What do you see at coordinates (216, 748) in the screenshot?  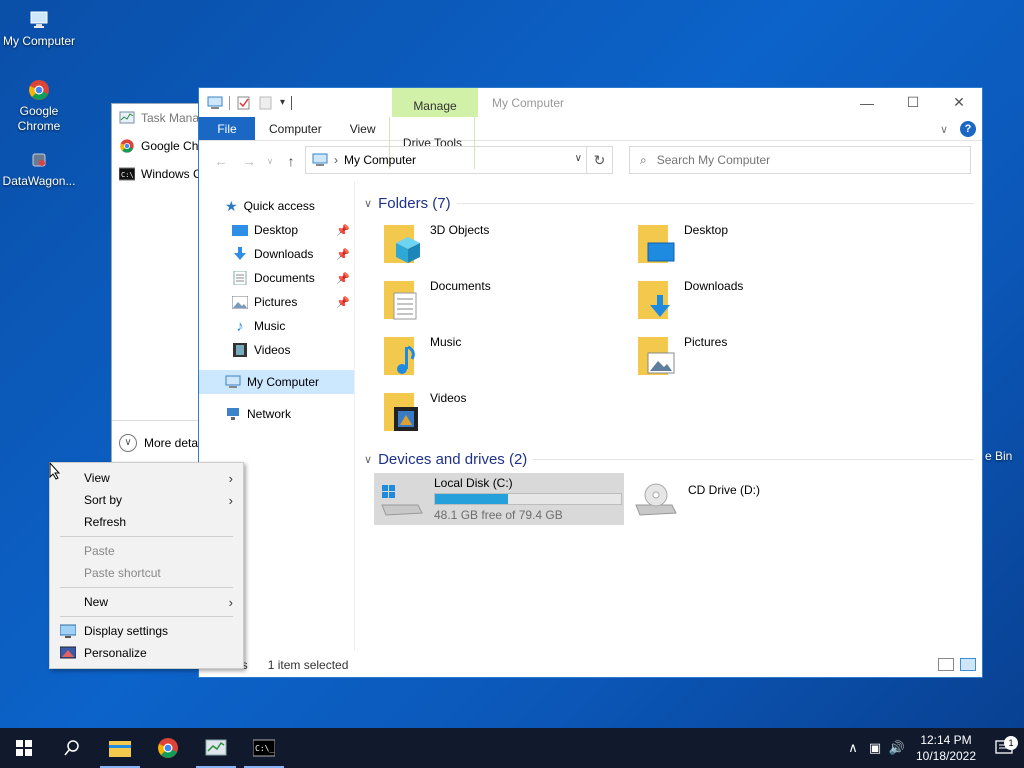 I see `taskbar-task-manager` at bounding box center [216, 748].